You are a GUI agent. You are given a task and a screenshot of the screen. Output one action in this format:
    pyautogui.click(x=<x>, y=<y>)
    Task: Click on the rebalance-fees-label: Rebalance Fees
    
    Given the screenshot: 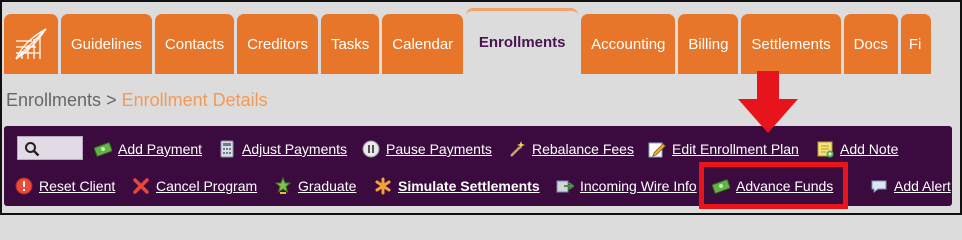 What is the action you would take?
    pyautogui.click(x=583, y=149)
    